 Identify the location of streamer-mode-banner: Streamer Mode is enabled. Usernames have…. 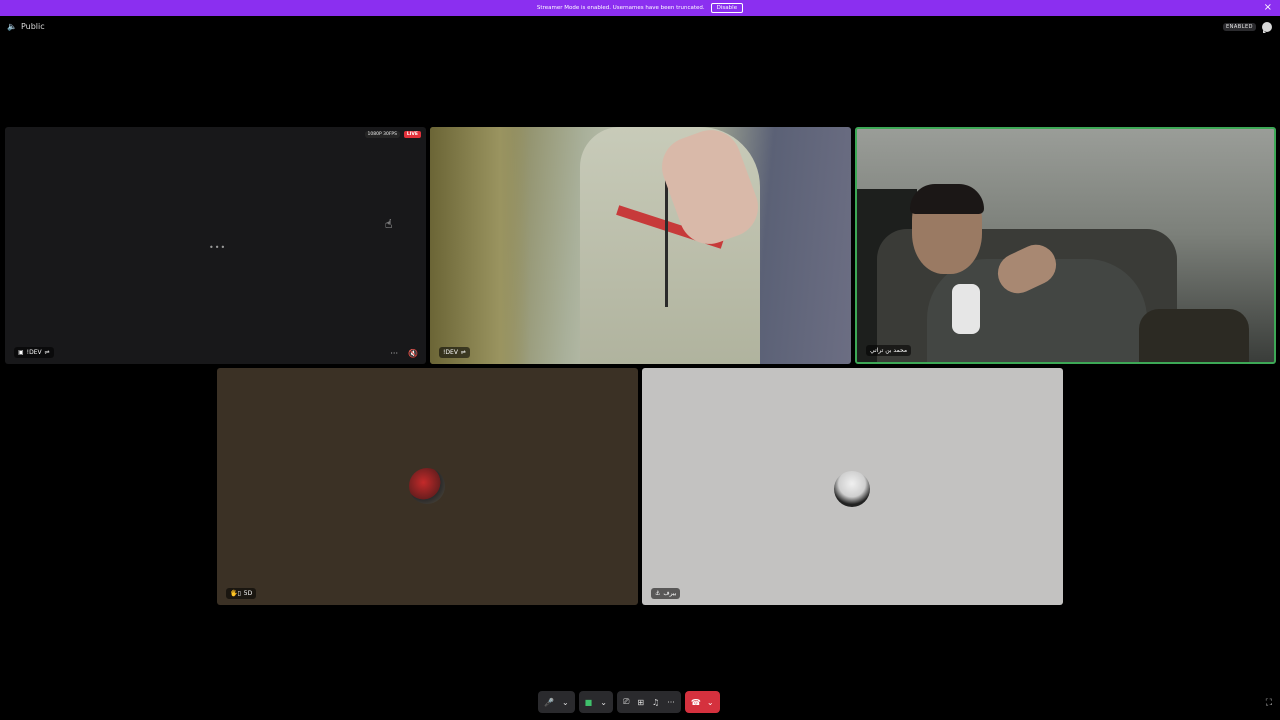
(640, 8).